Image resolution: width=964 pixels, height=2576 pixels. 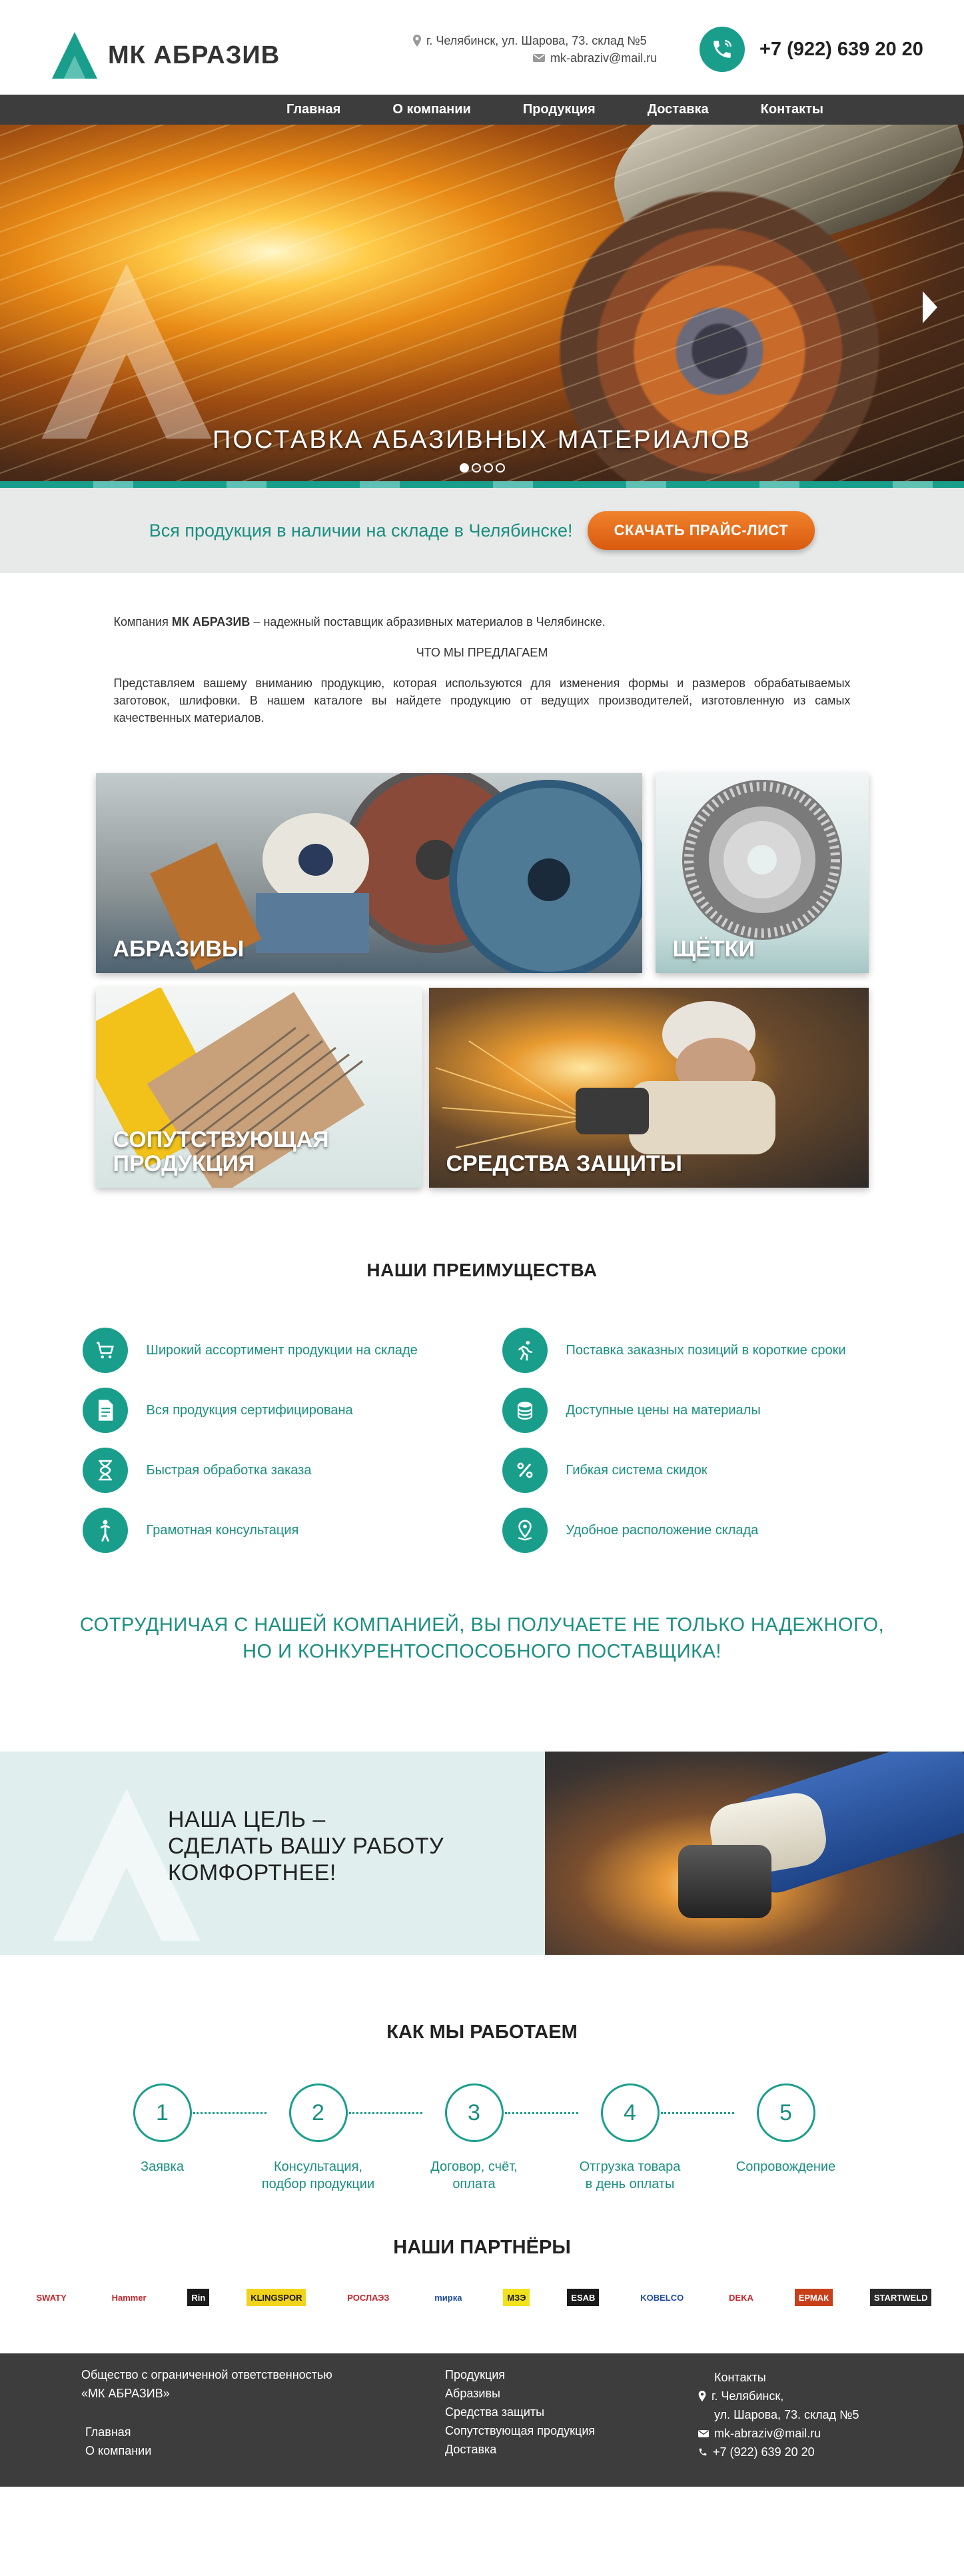 What do you see at coordinates (208, 2432) in the screenshot?
I see `footer-link-home: Главная` at bounding box center [208, 2432].